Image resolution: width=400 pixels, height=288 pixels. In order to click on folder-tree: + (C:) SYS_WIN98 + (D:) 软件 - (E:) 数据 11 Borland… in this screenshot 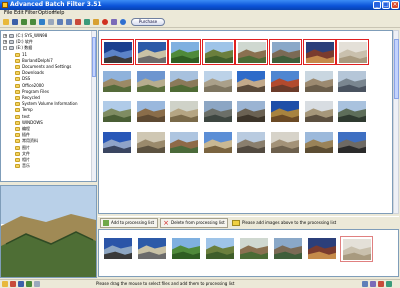, I will do `click(48, 106)`.